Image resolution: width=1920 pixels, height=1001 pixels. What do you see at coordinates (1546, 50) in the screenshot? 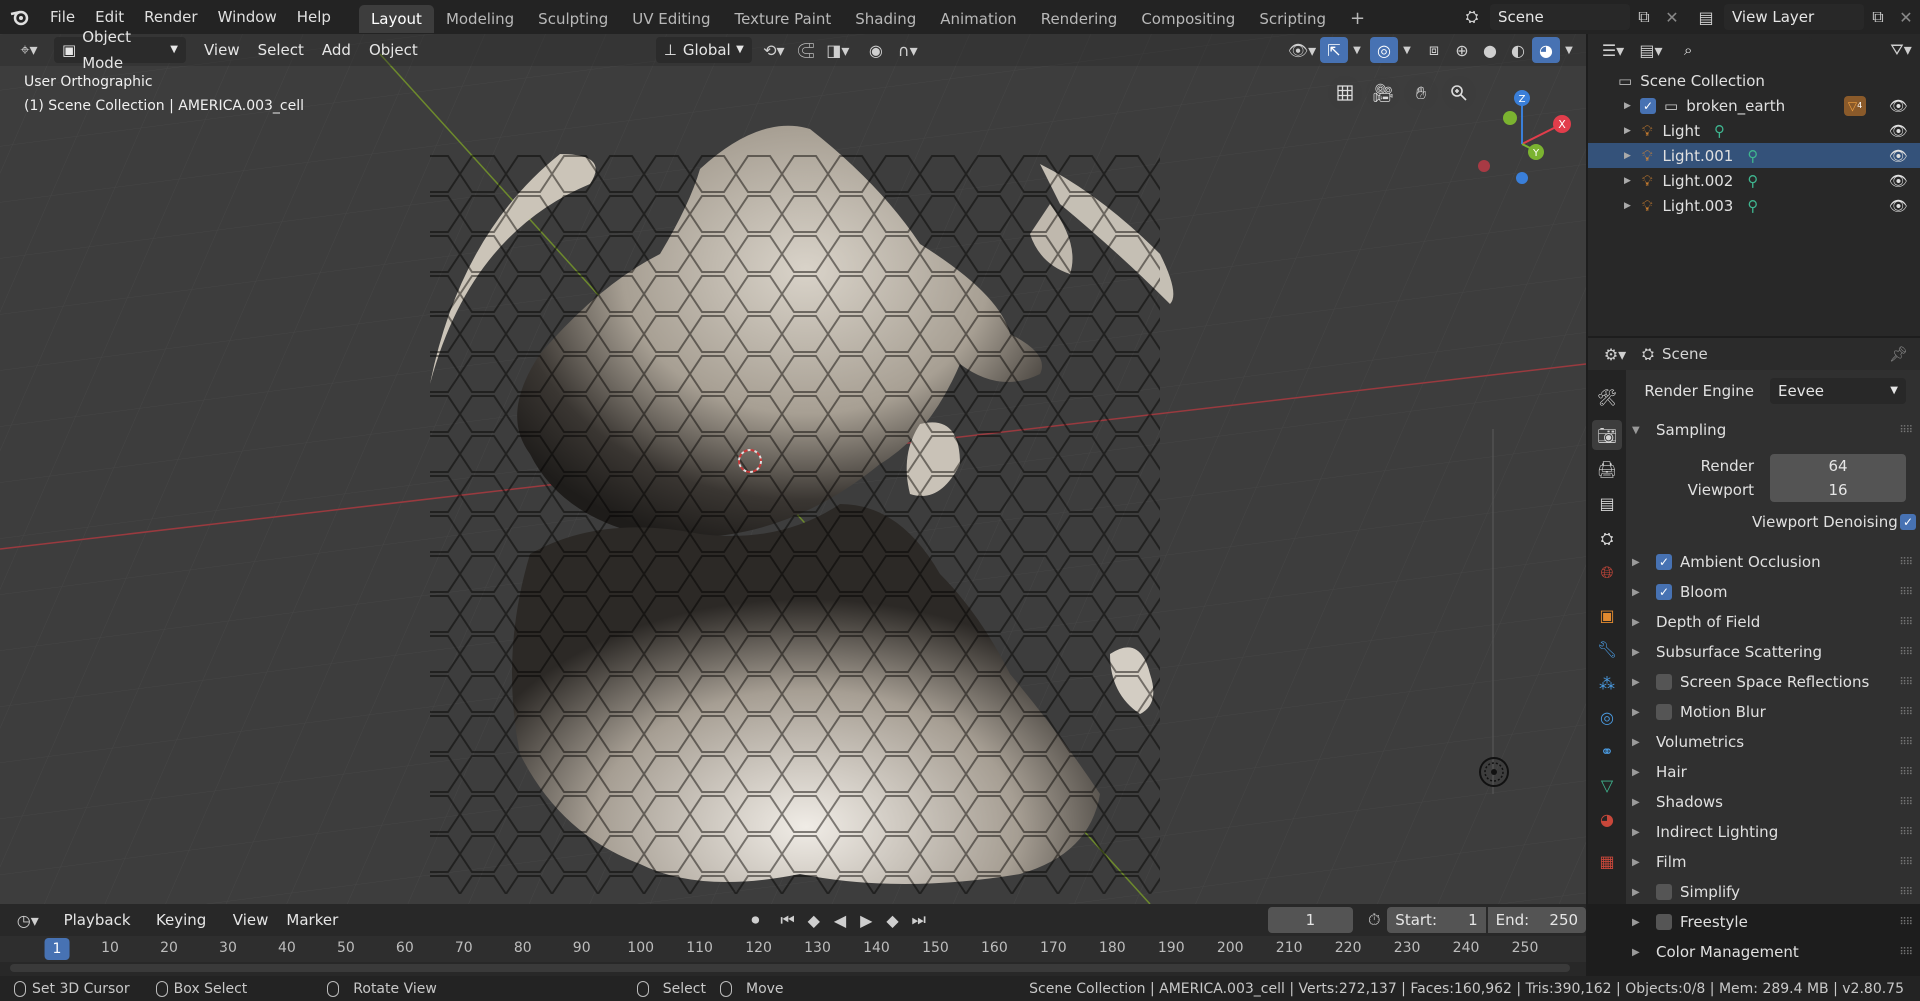
I see `rendered-shading-icon: ◕` at bounding box center [1546, 50].